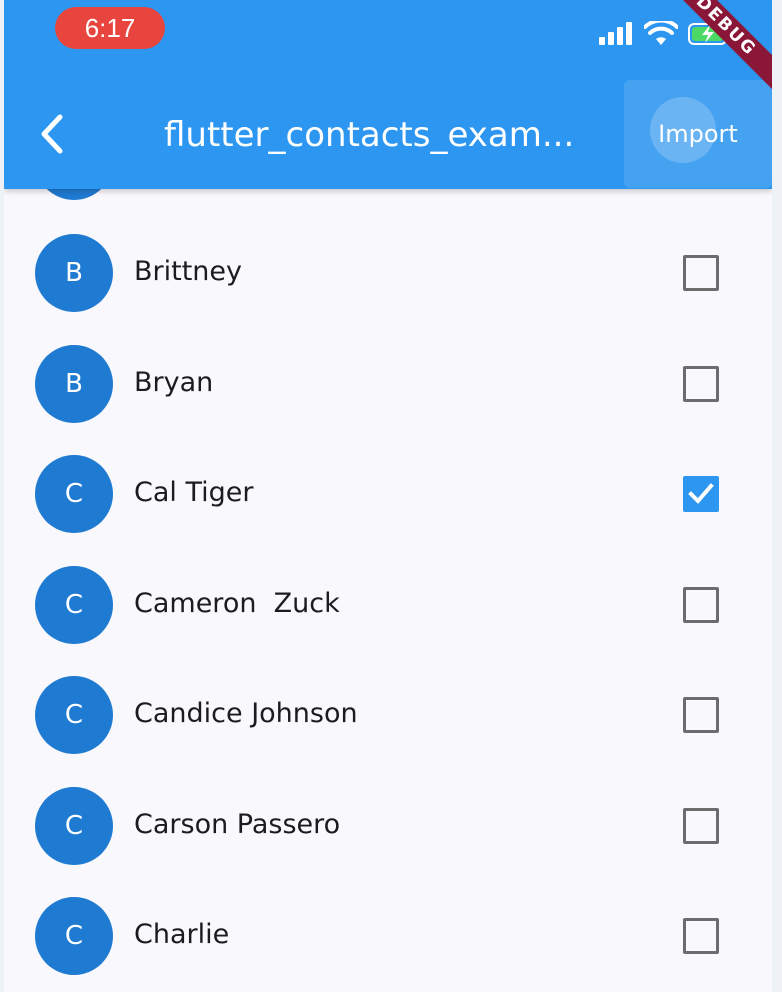 The width and height of the screenshot is (782, 992). I want to click on checkmark-icon, so click(701, 493).